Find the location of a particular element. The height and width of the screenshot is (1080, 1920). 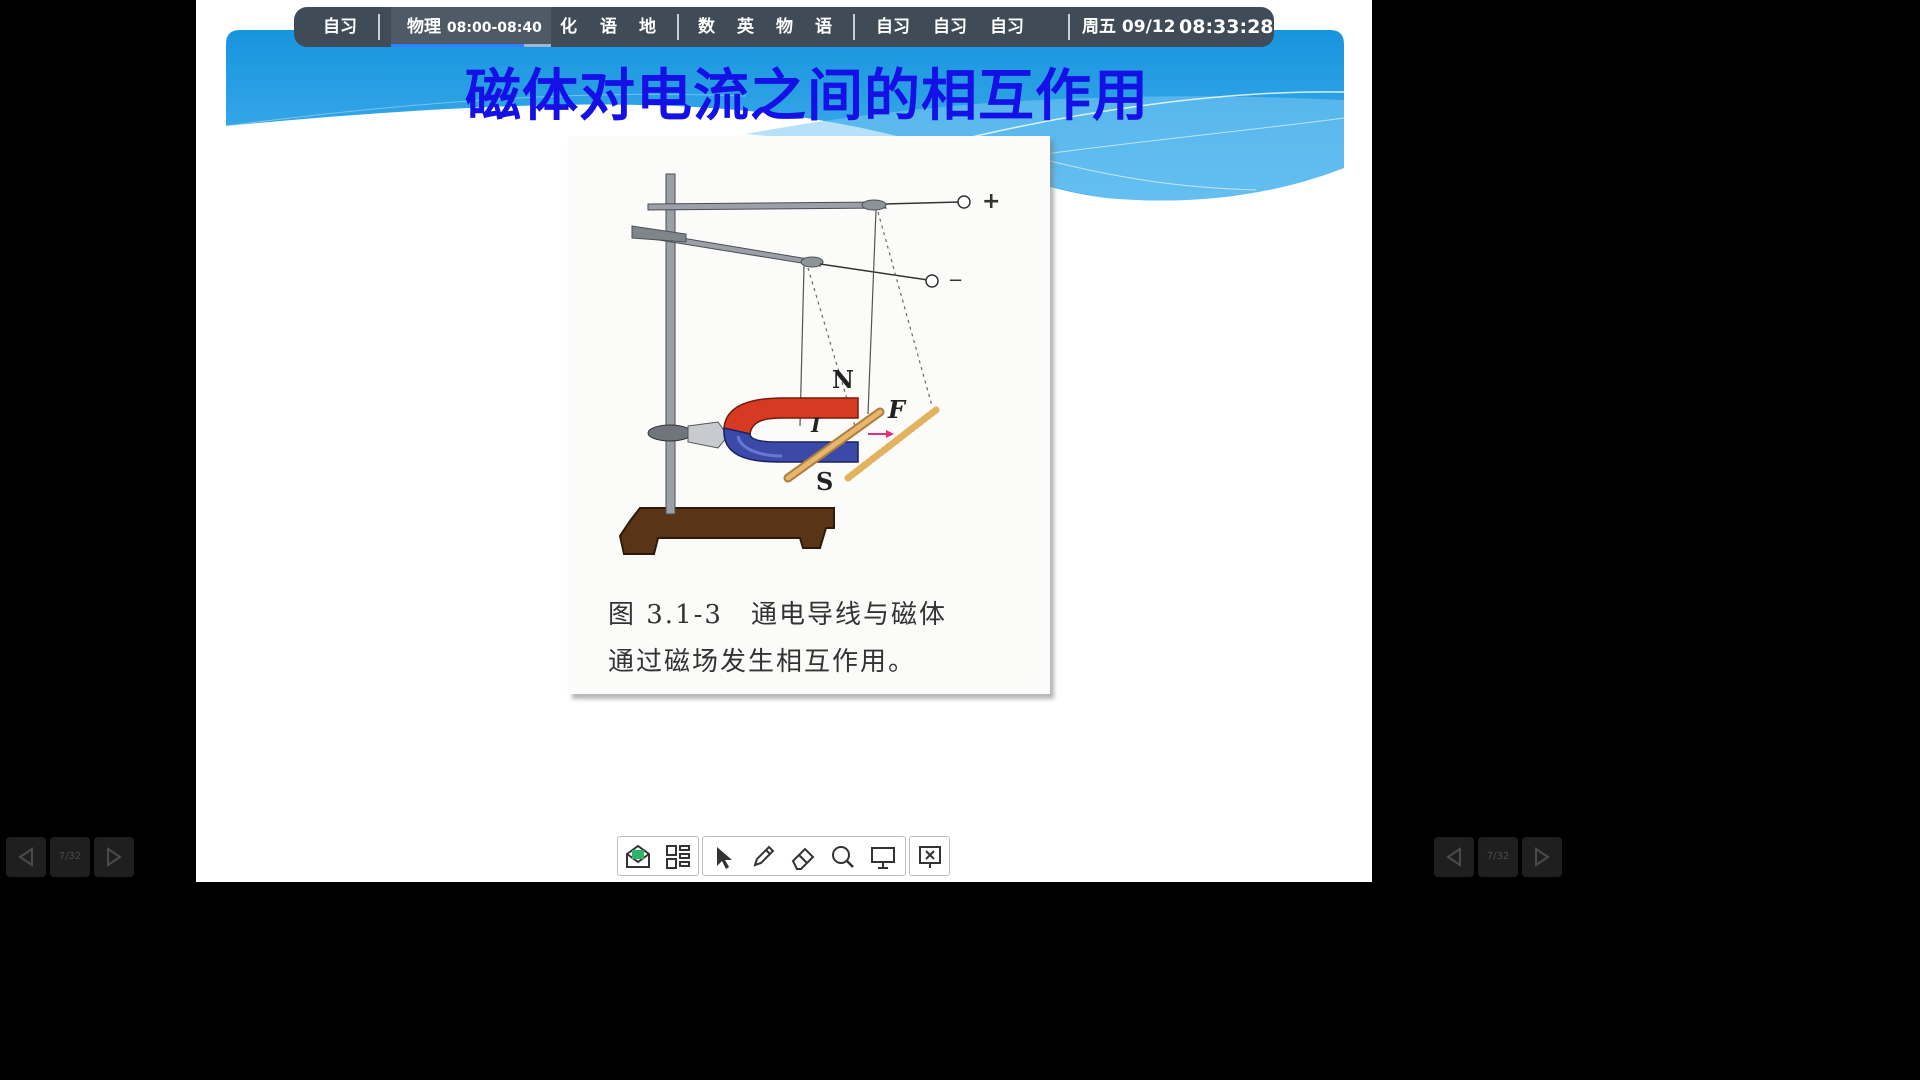

schedule-item: 物 is located at coordinates (784, 27).